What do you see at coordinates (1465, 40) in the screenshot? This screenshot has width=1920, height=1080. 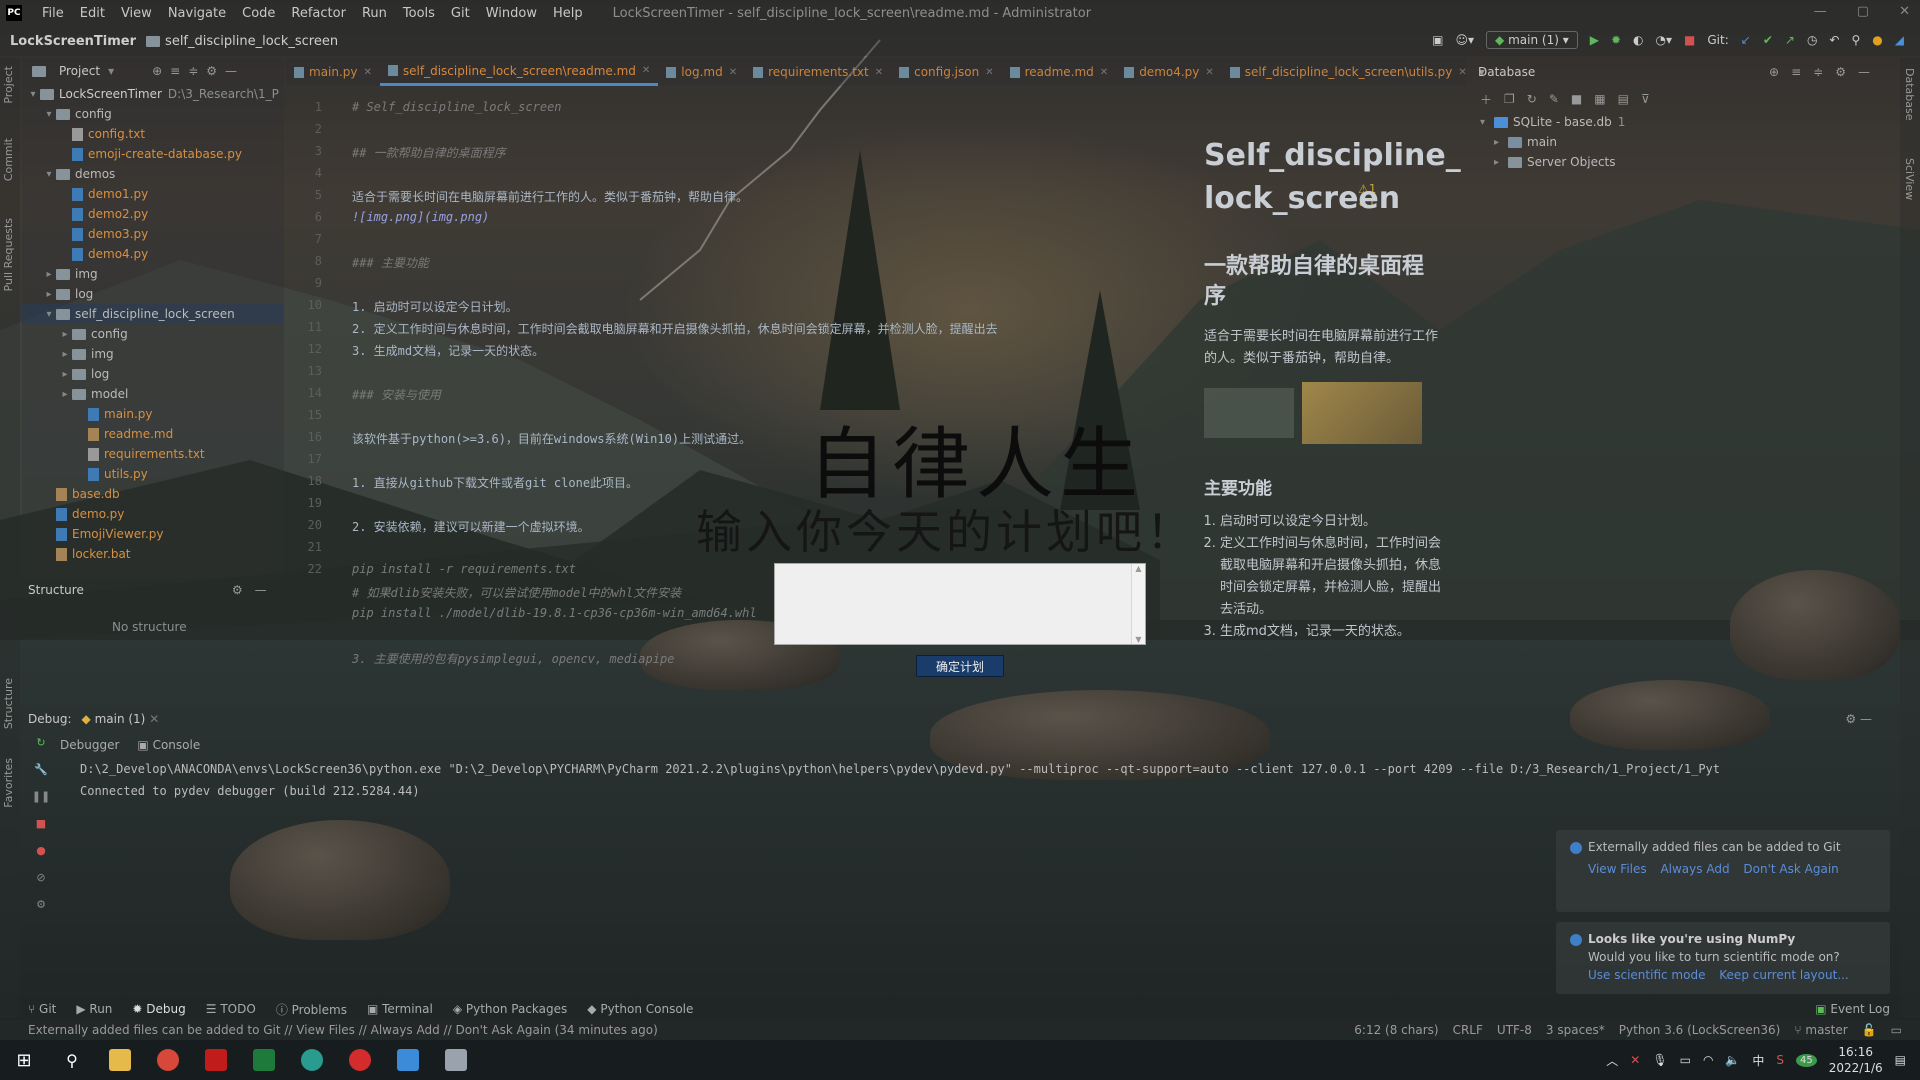 I see `user-icon: ☺▾` at bounding box center [1465, 40].